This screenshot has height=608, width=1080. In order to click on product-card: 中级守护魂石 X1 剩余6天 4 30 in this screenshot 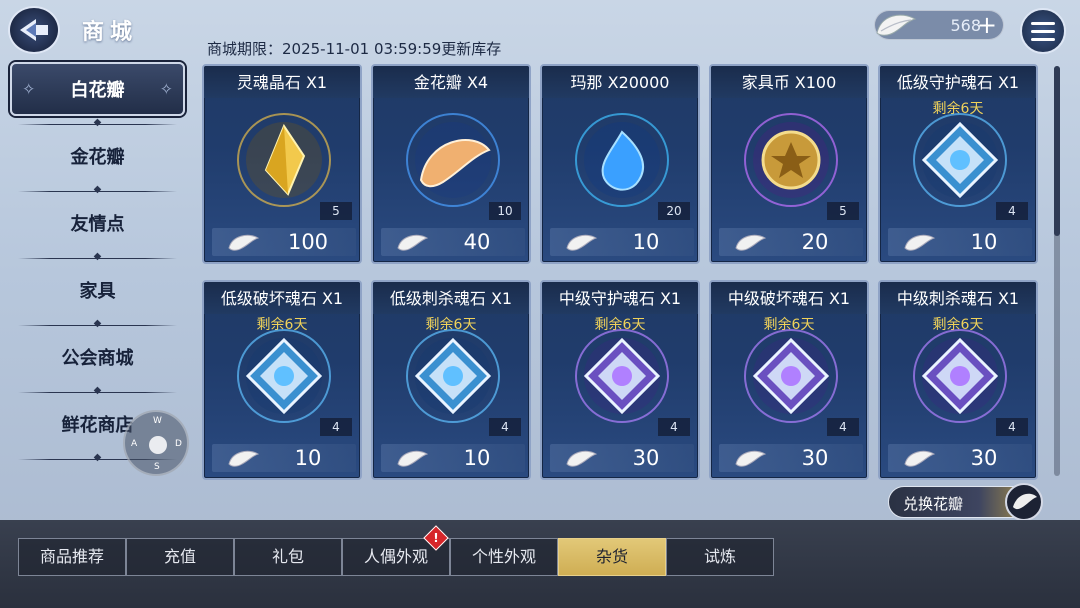, I will do `click(620, 380)`.